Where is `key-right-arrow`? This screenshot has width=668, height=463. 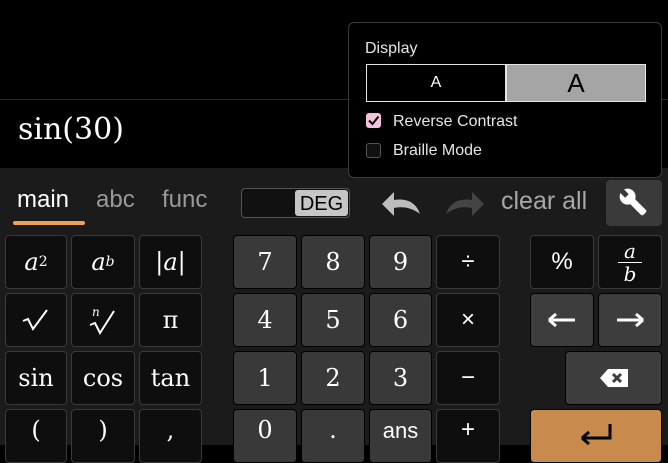
key-right-arrow is located at coordinates (630, 320).